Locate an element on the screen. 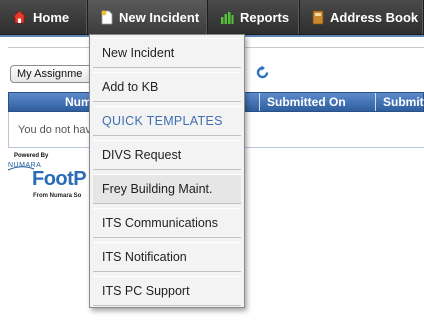 Image resolution: width=424 pixels, height=335 pixels. bar-chart-icon is located at coordinates (227, 17).